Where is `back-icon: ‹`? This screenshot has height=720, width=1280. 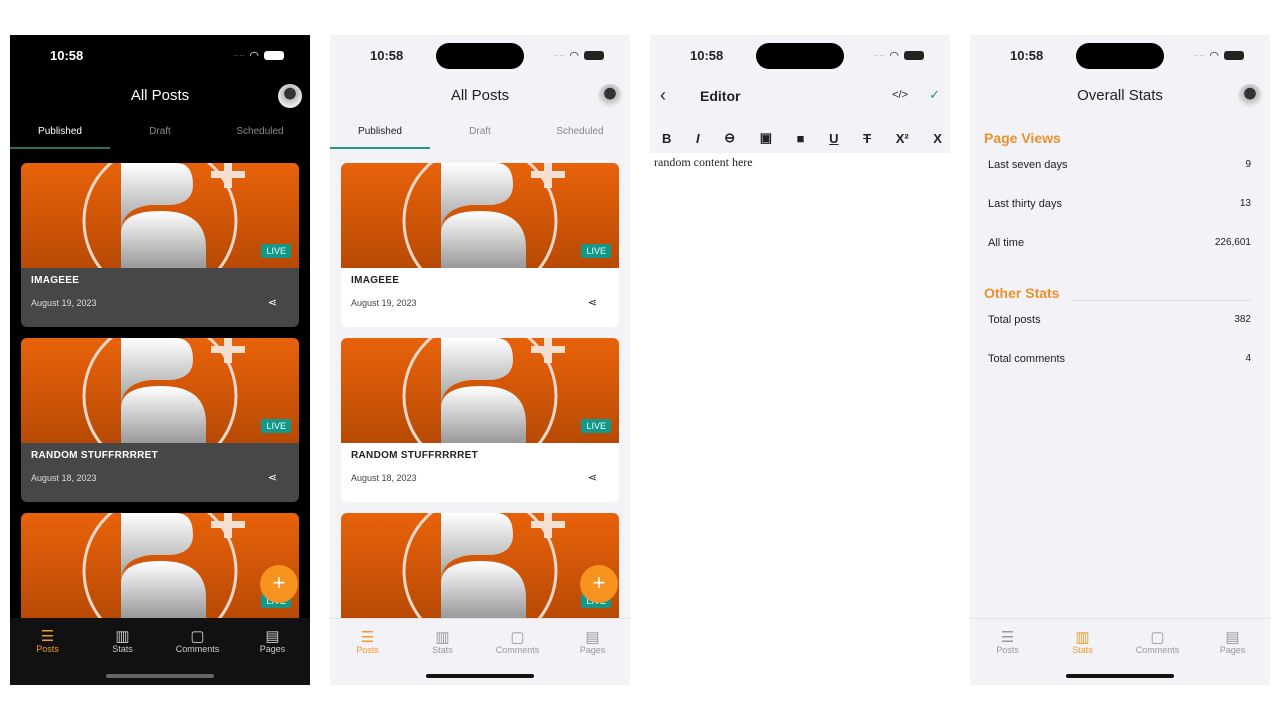
back-icon: ‹ is located at coordinates (663, 95).